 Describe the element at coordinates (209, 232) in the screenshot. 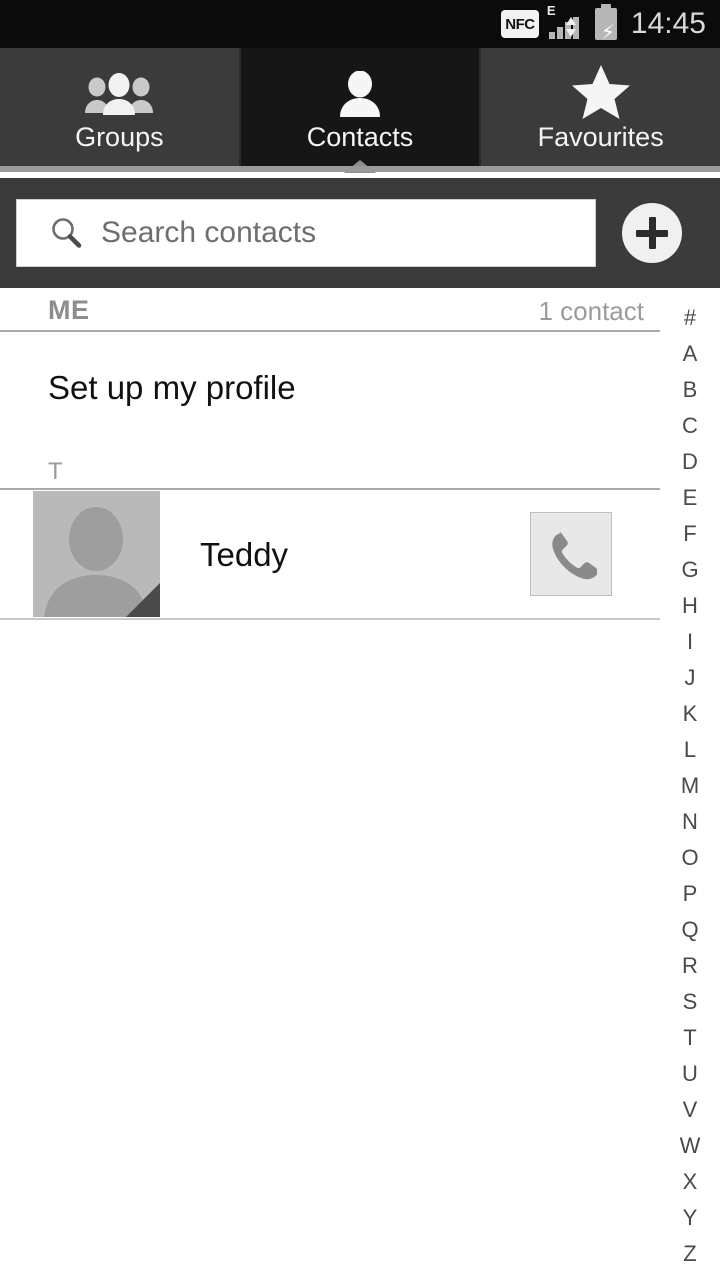

I see `search-placeholder-text: Search contacts` at that location.